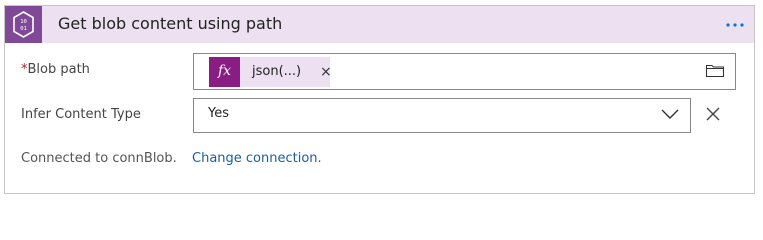 Image resolution: width=763 pixels, height=240 pixels. Describe the element at coordinates (257, 158) in the screenshot. I see `change-connection-link: Change connection.` at that location.